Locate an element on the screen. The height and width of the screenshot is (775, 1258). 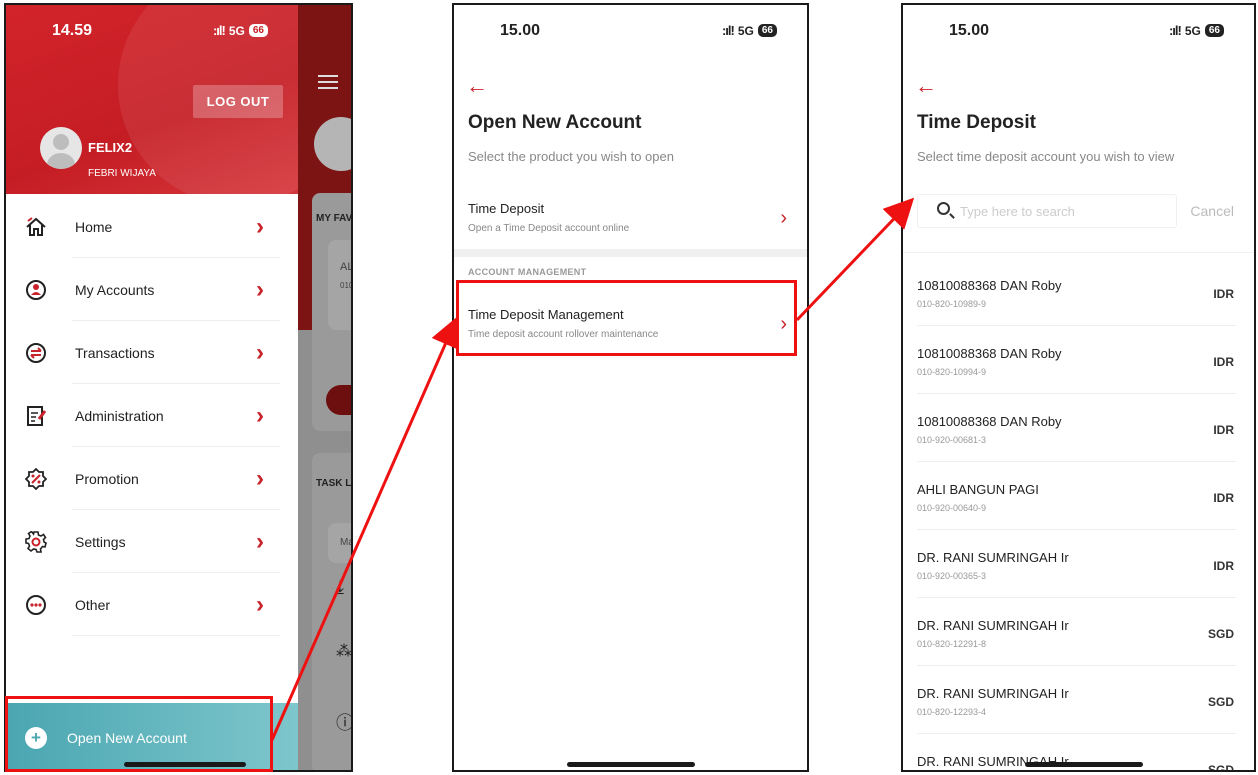
avatar is located at coordinates (61, 148).